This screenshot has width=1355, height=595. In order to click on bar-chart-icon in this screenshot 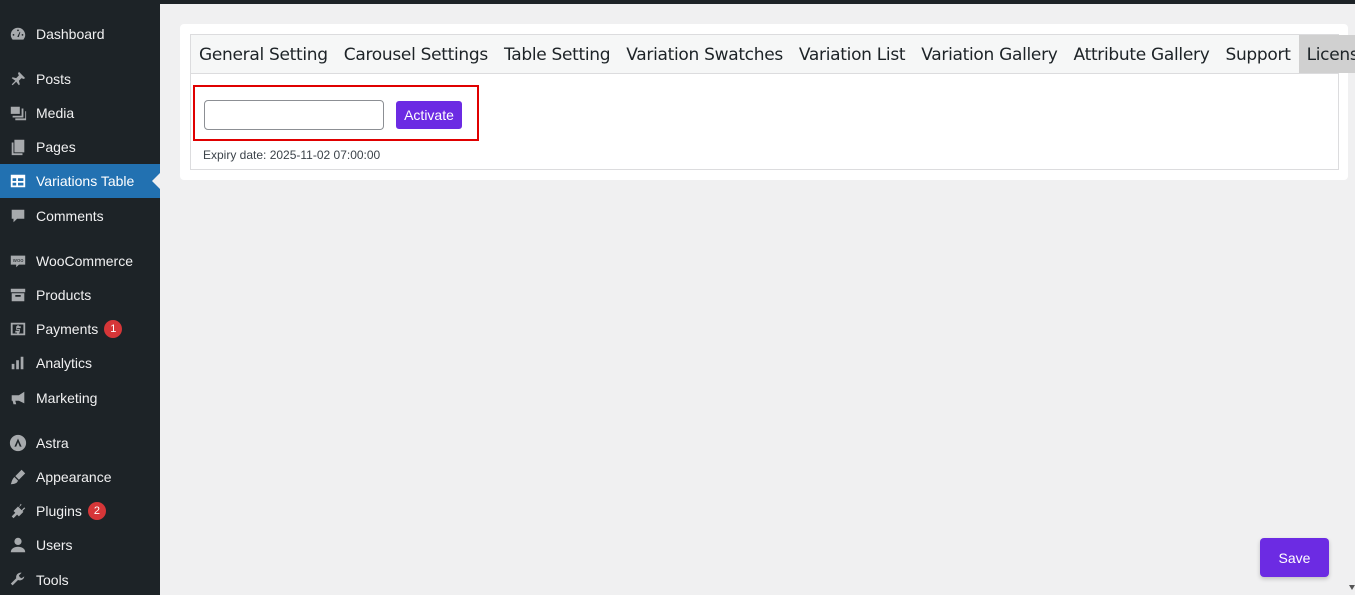, I will do `click(18, 363)`.